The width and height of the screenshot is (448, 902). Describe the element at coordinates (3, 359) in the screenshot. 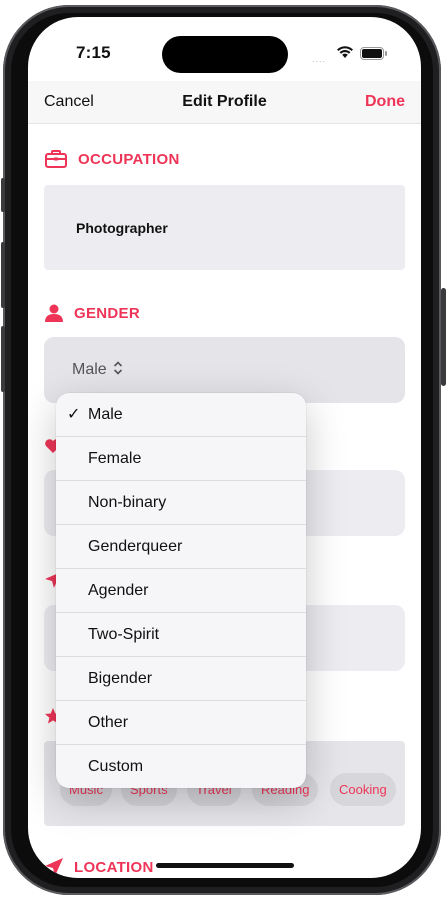

I see `volume-down-button` at that location.